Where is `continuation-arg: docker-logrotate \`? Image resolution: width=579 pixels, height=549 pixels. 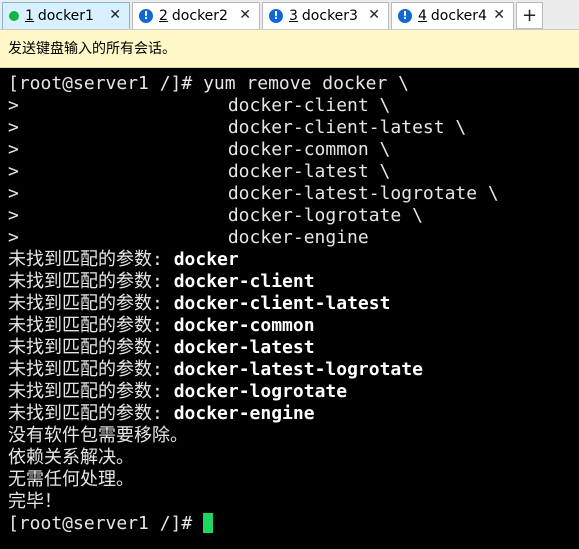 continuation-arg: docker-logrotate \ is located at coordinates (325, 215).